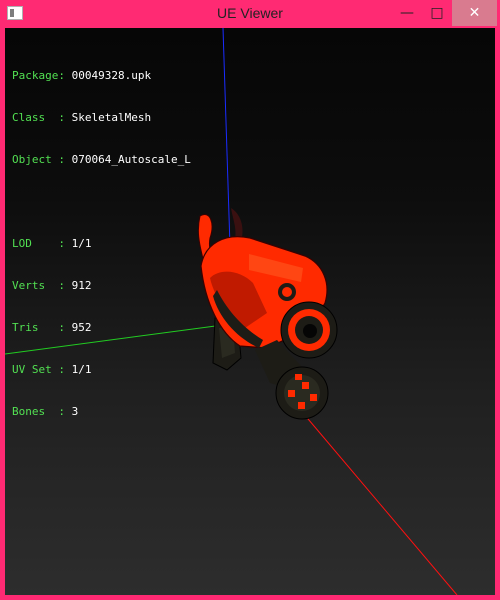 This screenshot has width=500, height=600. What do you see at coordinates (437, 13) in the screenshot?
I see `maximize-button: □` at bounding box center [437, 13].